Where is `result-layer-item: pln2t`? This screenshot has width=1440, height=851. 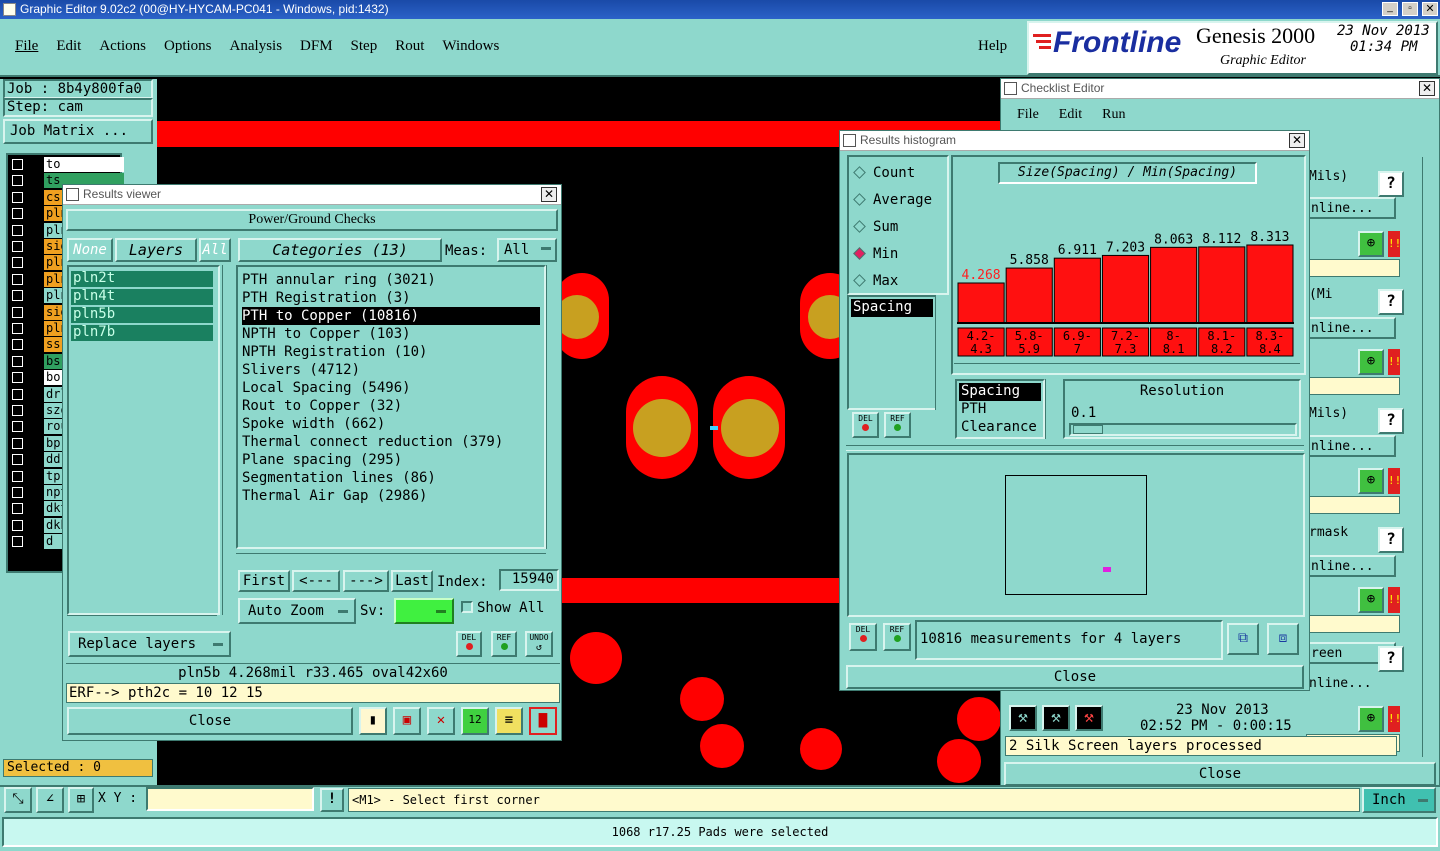
result-layer-item: pln2t is located at coordinates (142, 279).